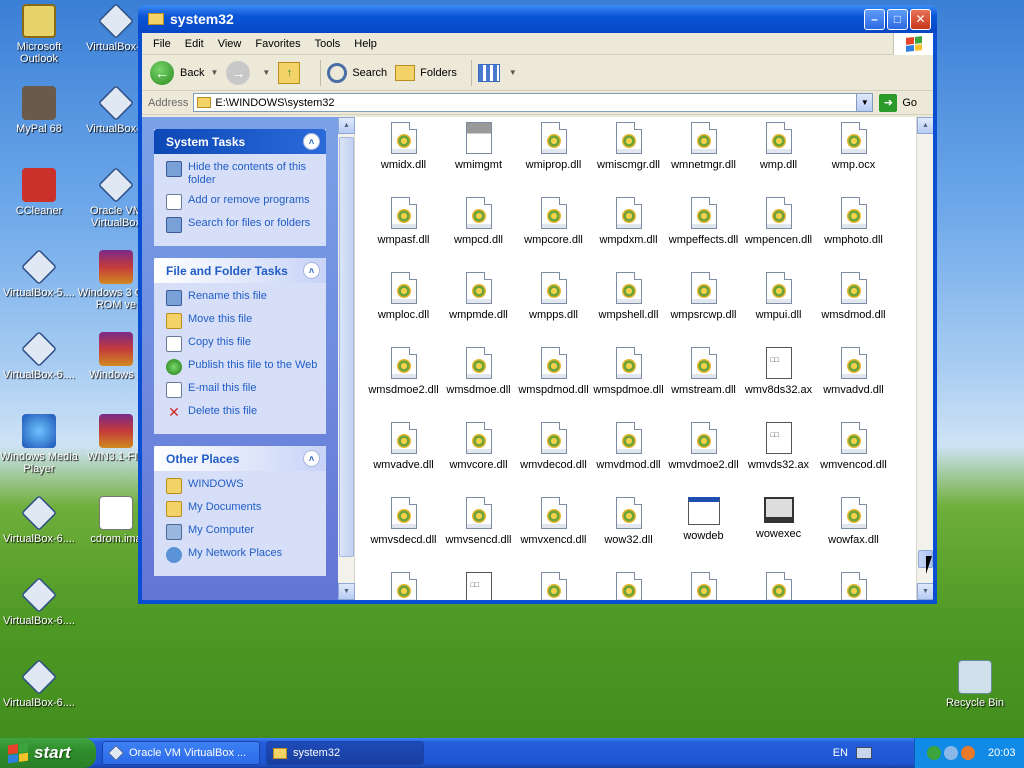  I want to click on file-item: wmsdmod.dll, so click(853, 306).